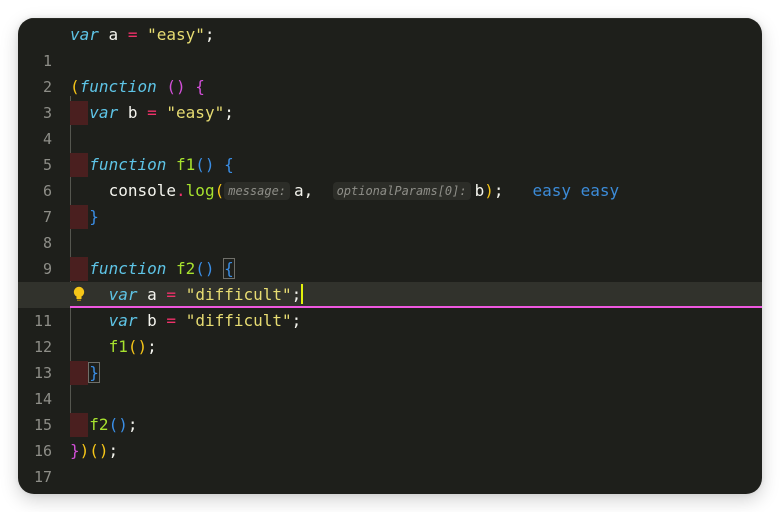 The height and width of the screenshot is (512, 780). I want to click on brace-close-matched: }, so click(94, 372).